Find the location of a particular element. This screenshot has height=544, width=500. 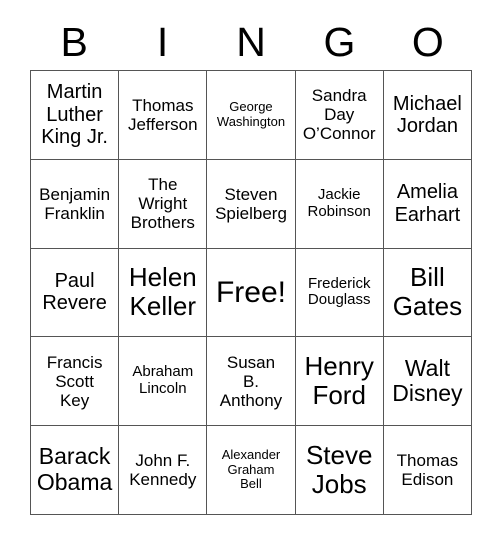

bingo-cell-n1: George Washington is located at coordinates (251, 115).